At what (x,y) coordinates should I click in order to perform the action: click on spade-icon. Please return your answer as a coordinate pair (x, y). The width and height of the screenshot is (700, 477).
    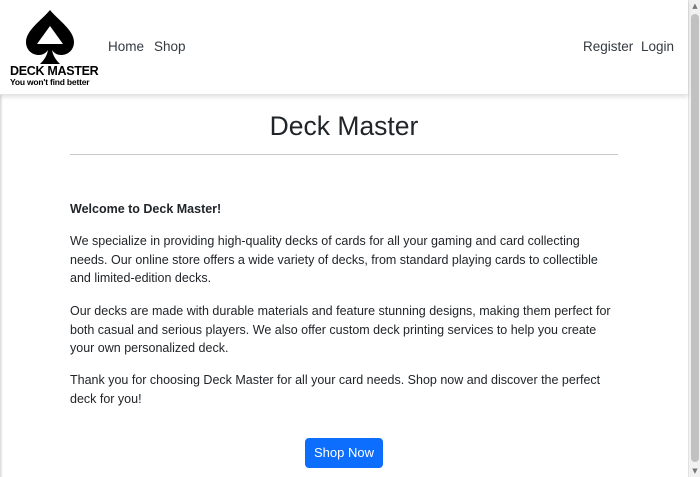
    Looking at the image, I should click on (50, 37).